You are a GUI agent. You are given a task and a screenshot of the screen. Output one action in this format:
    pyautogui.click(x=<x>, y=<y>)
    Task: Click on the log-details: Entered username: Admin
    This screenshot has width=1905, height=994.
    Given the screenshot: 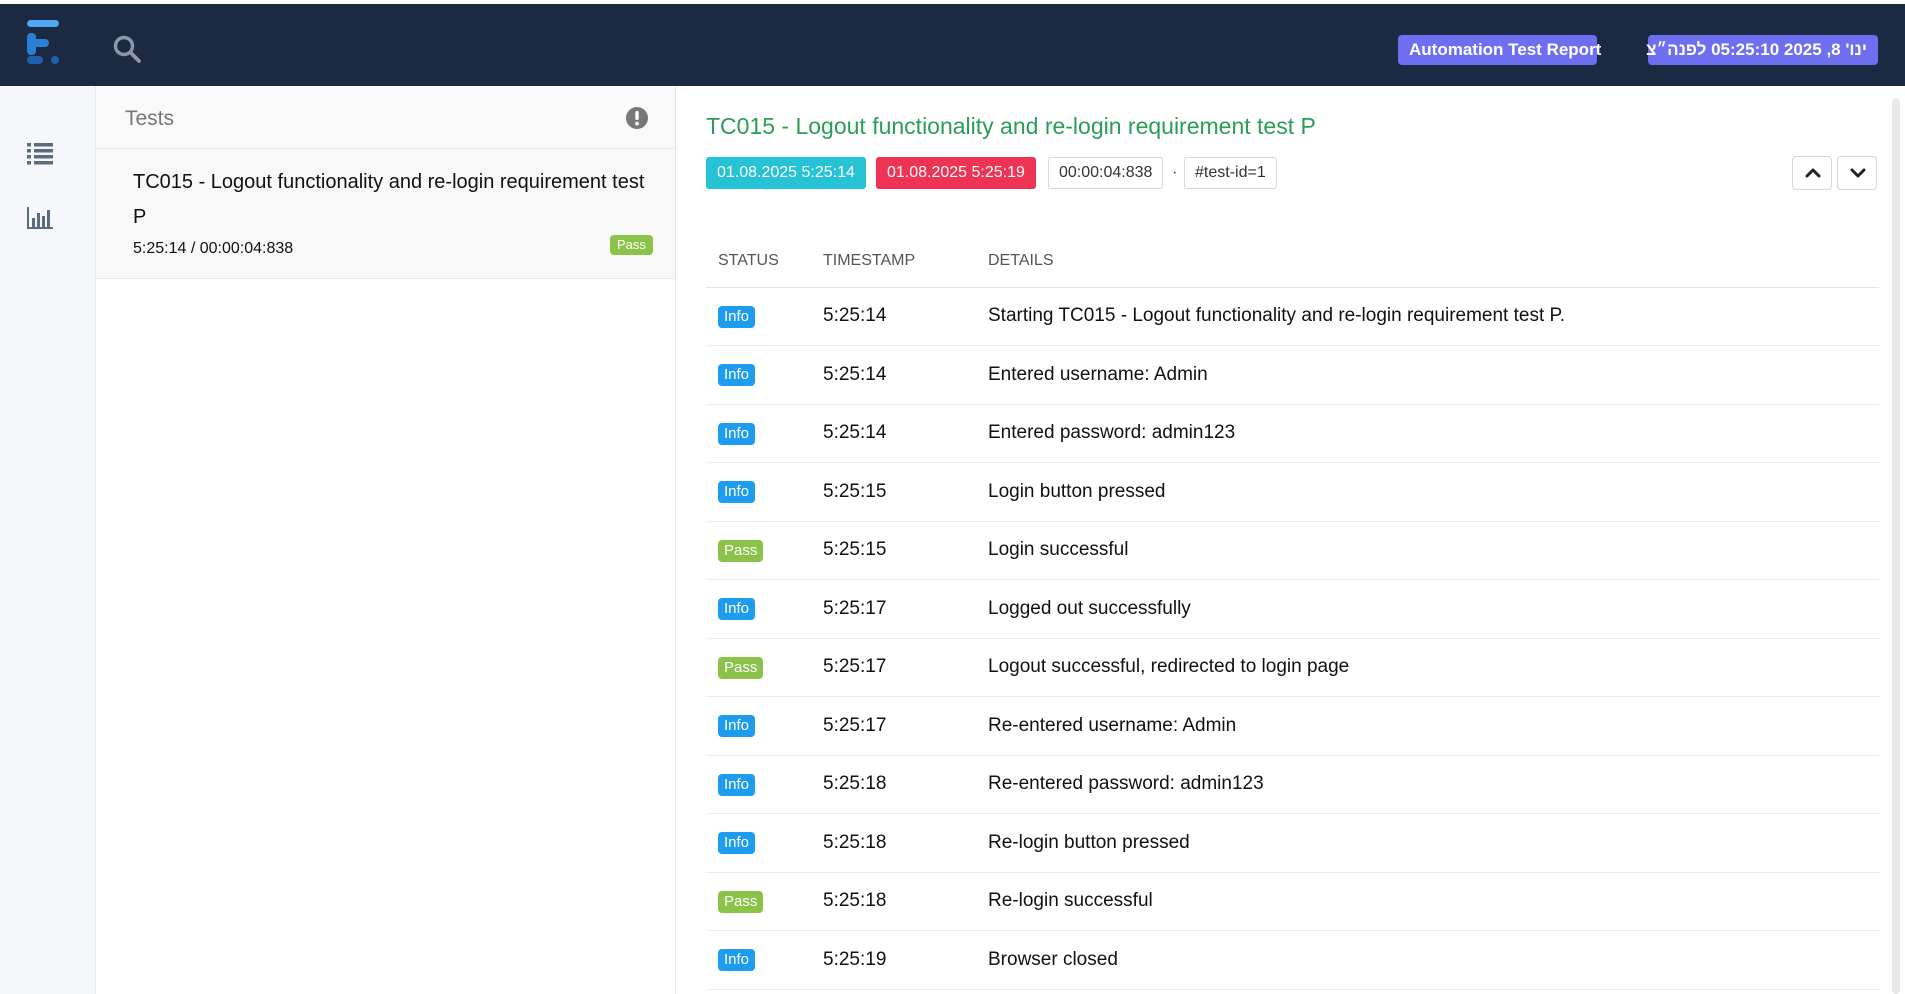 What is the action you would take?
    pyautogui.click(x=1427, y=375)
    